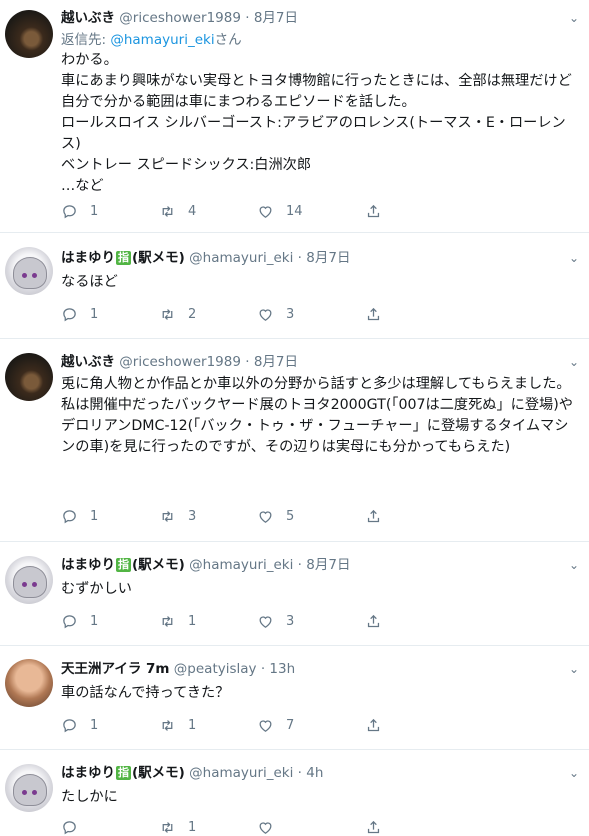 The image size is (589, 836). Describe the element at coordinates (294, 792) in the screenshot. I see `tweet: はまゆり指 (駅メモ) @hamayuri_eki · 4h たしかに ⌄ 1` at that location.